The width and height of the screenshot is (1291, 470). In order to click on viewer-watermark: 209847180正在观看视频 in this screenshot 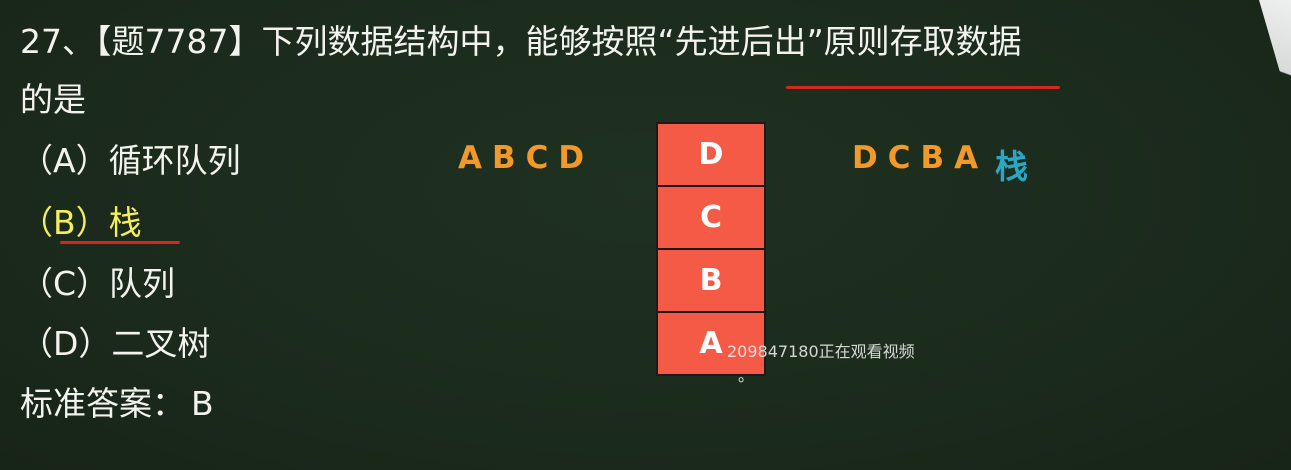, I will do `click(821, 351)`.